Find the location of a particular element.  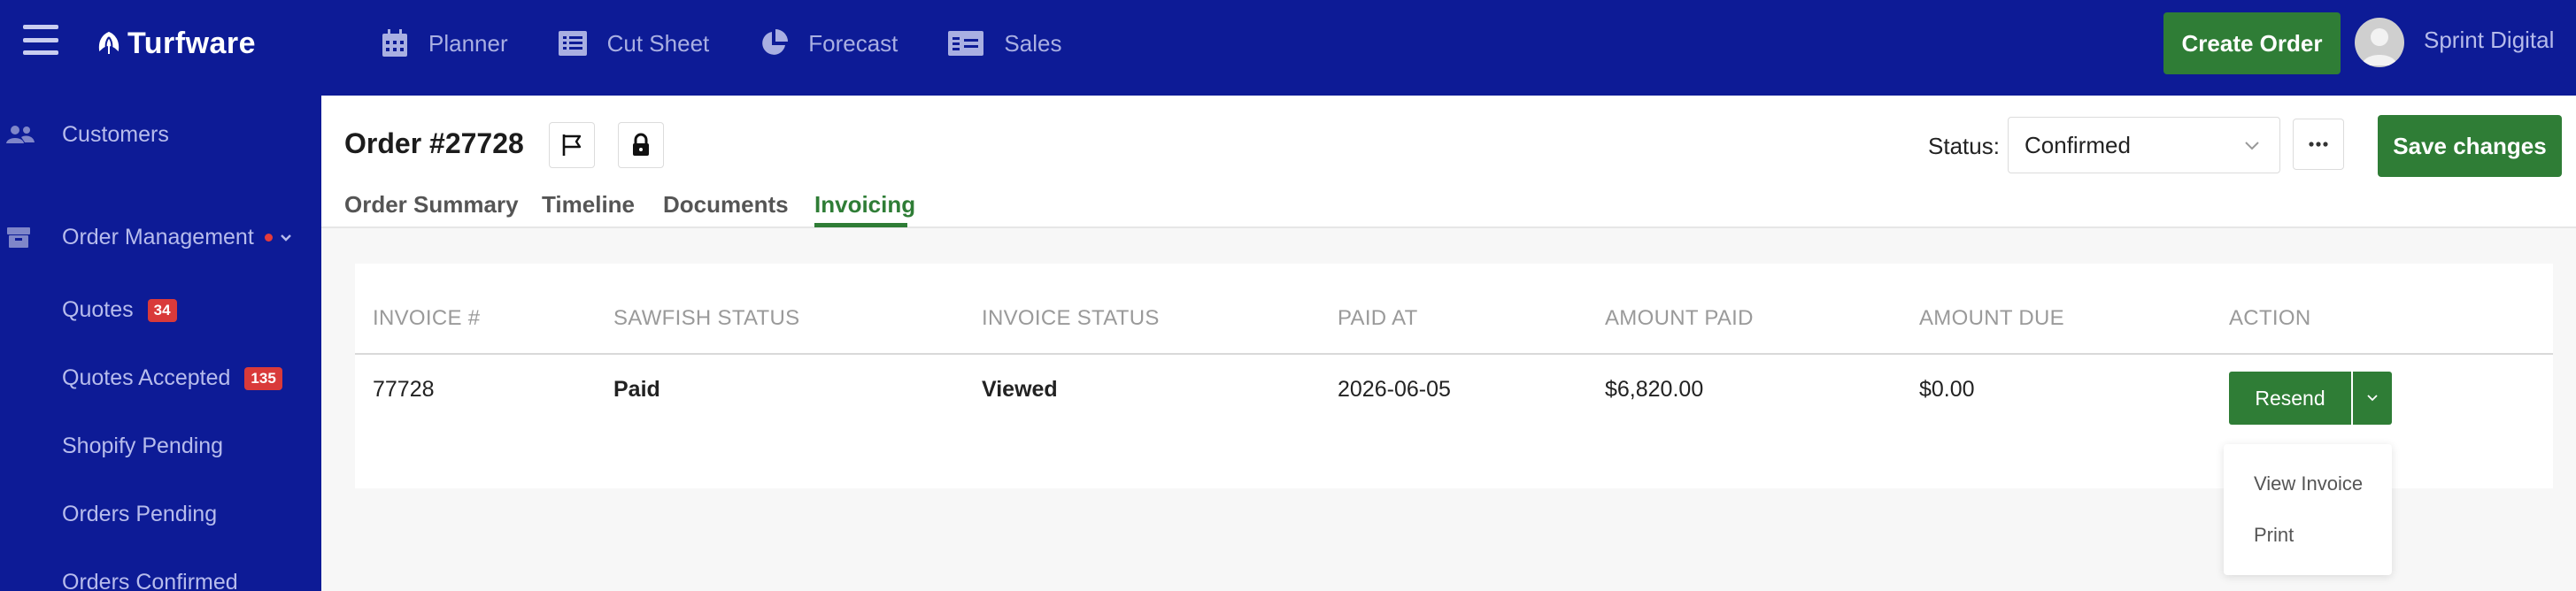

column-header-paid-at: PAID AT is located at coordinates (1378, 318).